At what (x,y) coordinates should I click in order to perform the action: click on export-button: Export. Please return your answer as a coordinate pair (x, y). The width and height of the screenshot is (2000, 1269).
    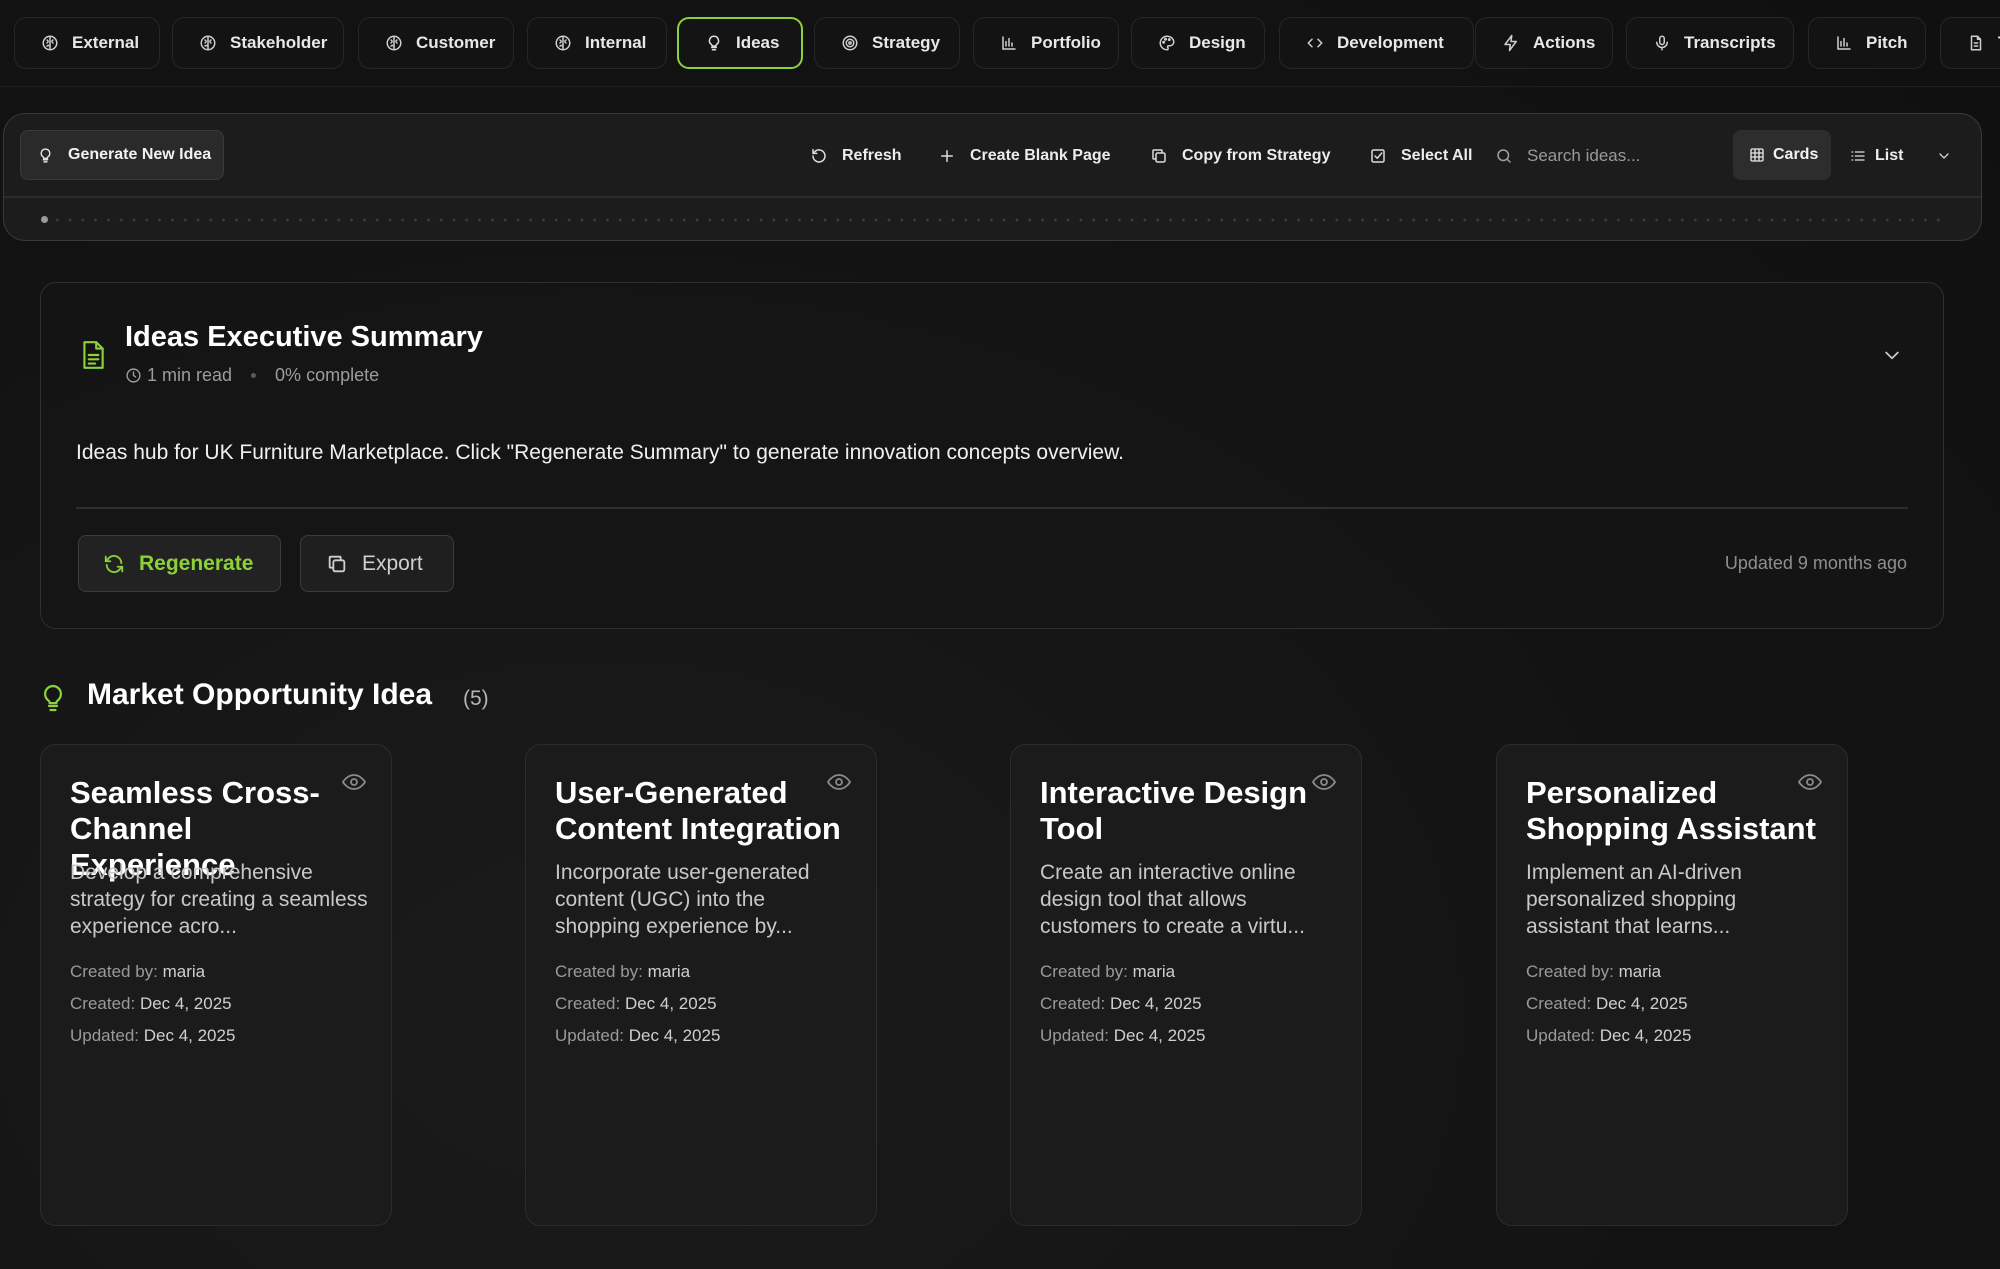
    Looking at the image, I should click on (377, 563).